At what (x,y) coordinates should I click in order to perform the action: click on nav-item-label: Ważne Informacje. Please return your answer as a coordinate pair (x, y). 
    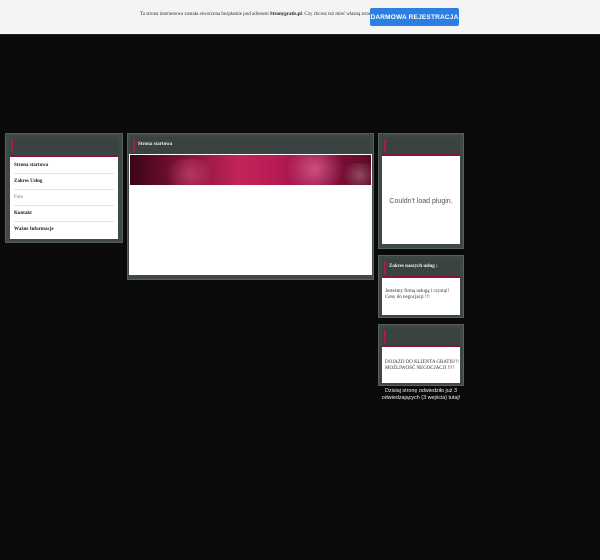
    Looking at the image, I should click on (34, 229).